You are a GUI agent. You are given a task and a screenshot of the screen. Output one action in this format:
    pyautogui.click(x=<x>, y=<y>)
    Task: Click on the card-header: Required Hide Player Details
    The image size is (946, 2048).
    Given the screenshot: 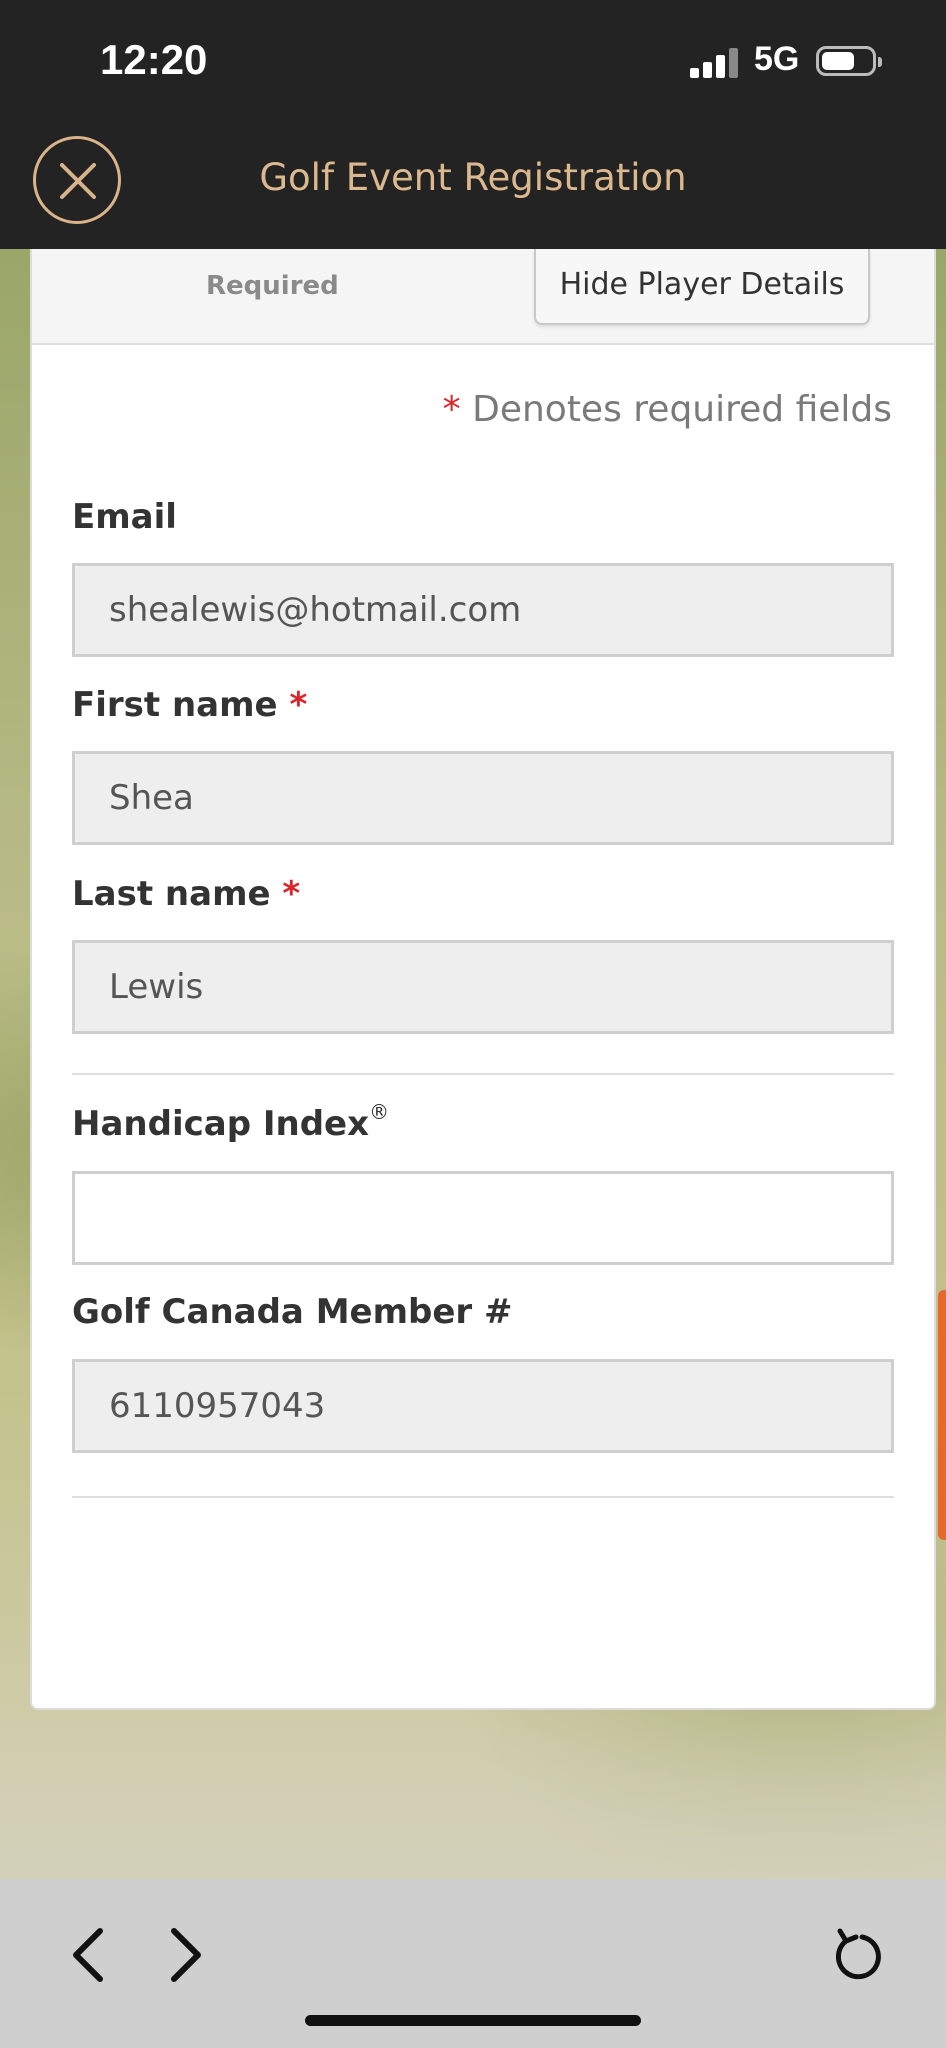 What is the action you would take?
    pyautogui.click(x=483, y=297)
    